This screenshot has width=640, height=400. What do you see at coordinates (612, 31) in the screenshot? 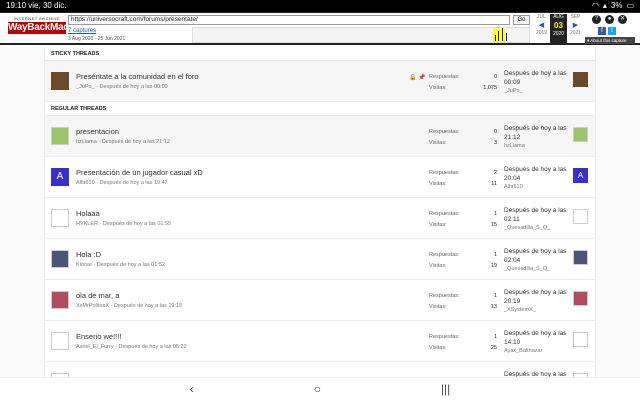
I see `twitter-icon: t` at bounding box center [612, 31].